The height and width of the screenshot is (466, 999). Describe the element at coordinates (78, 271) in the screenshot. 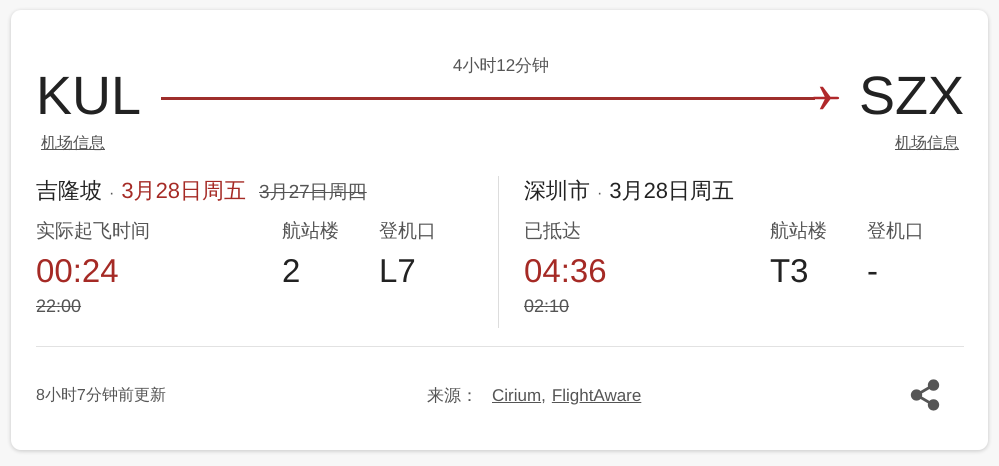

I see `flight-time: 00:24` at that location.